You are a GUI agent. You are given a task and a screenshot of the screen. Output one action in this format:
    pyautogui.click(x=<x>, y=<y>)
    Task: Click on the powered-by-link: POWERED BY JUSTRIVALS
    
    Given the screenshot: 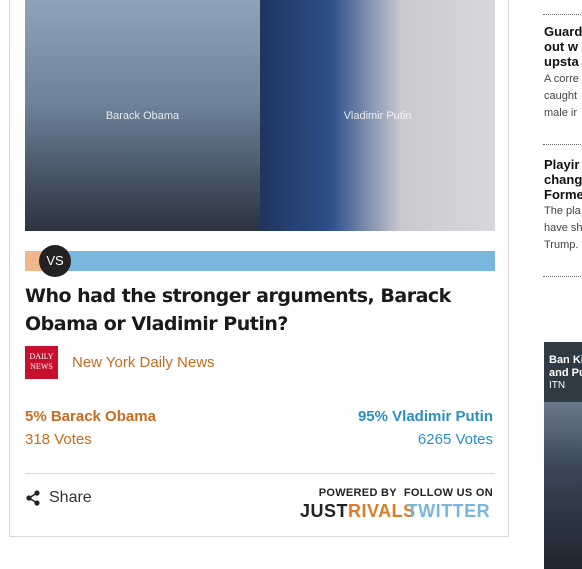 What is the action you would take?
    pyautogui.click(x=358, y=504)
    